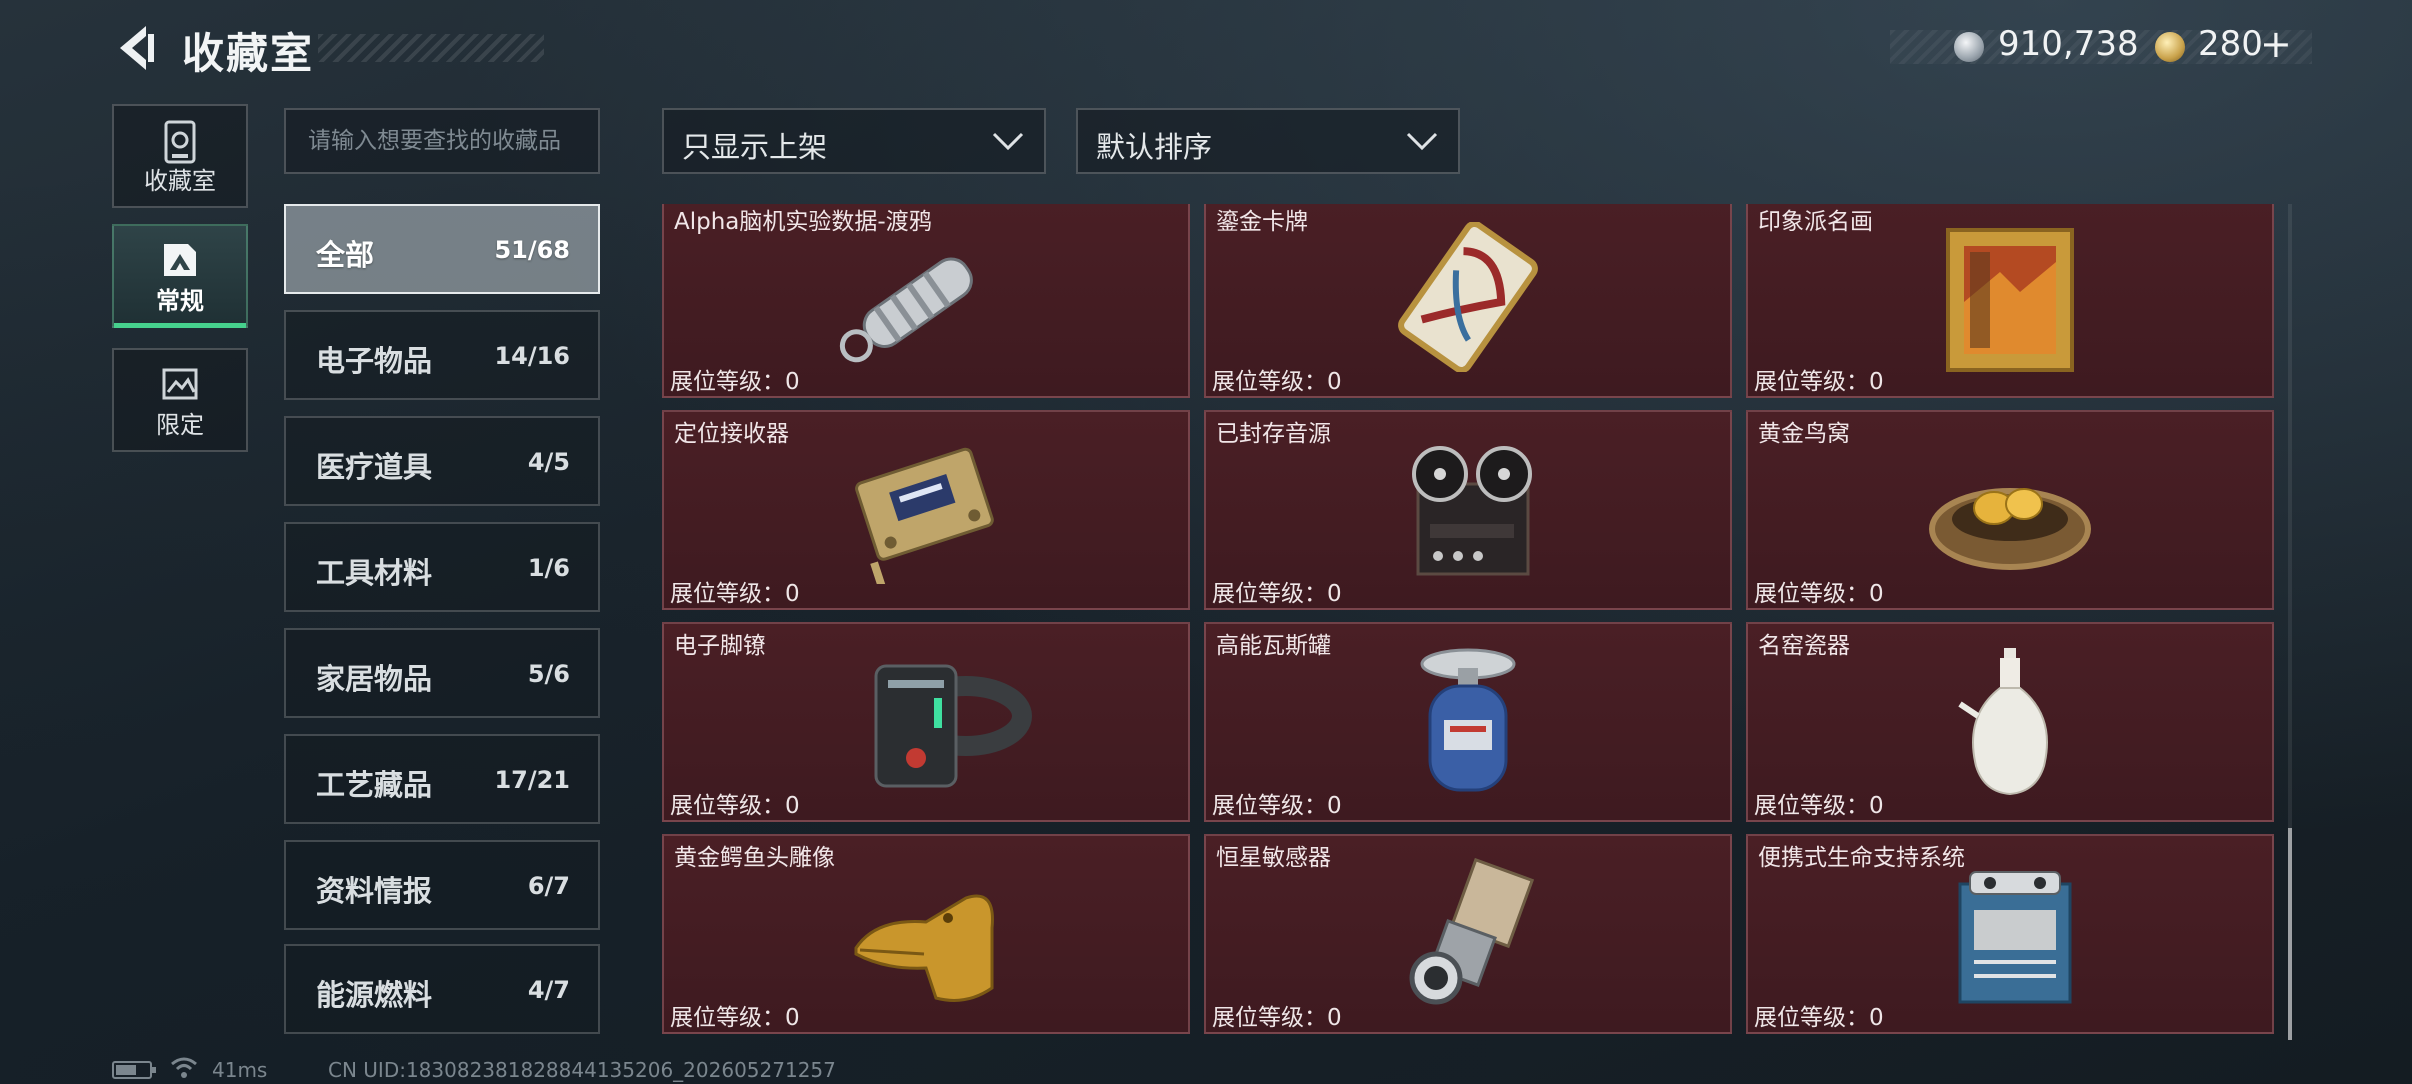 This screenshot has height=1084, width=2412. What do you see at coordinates (803, 222) in the screenshot?
I see `item-name: Alpha脑机实验数据-渡鸦` at bounding box center [803, 222].